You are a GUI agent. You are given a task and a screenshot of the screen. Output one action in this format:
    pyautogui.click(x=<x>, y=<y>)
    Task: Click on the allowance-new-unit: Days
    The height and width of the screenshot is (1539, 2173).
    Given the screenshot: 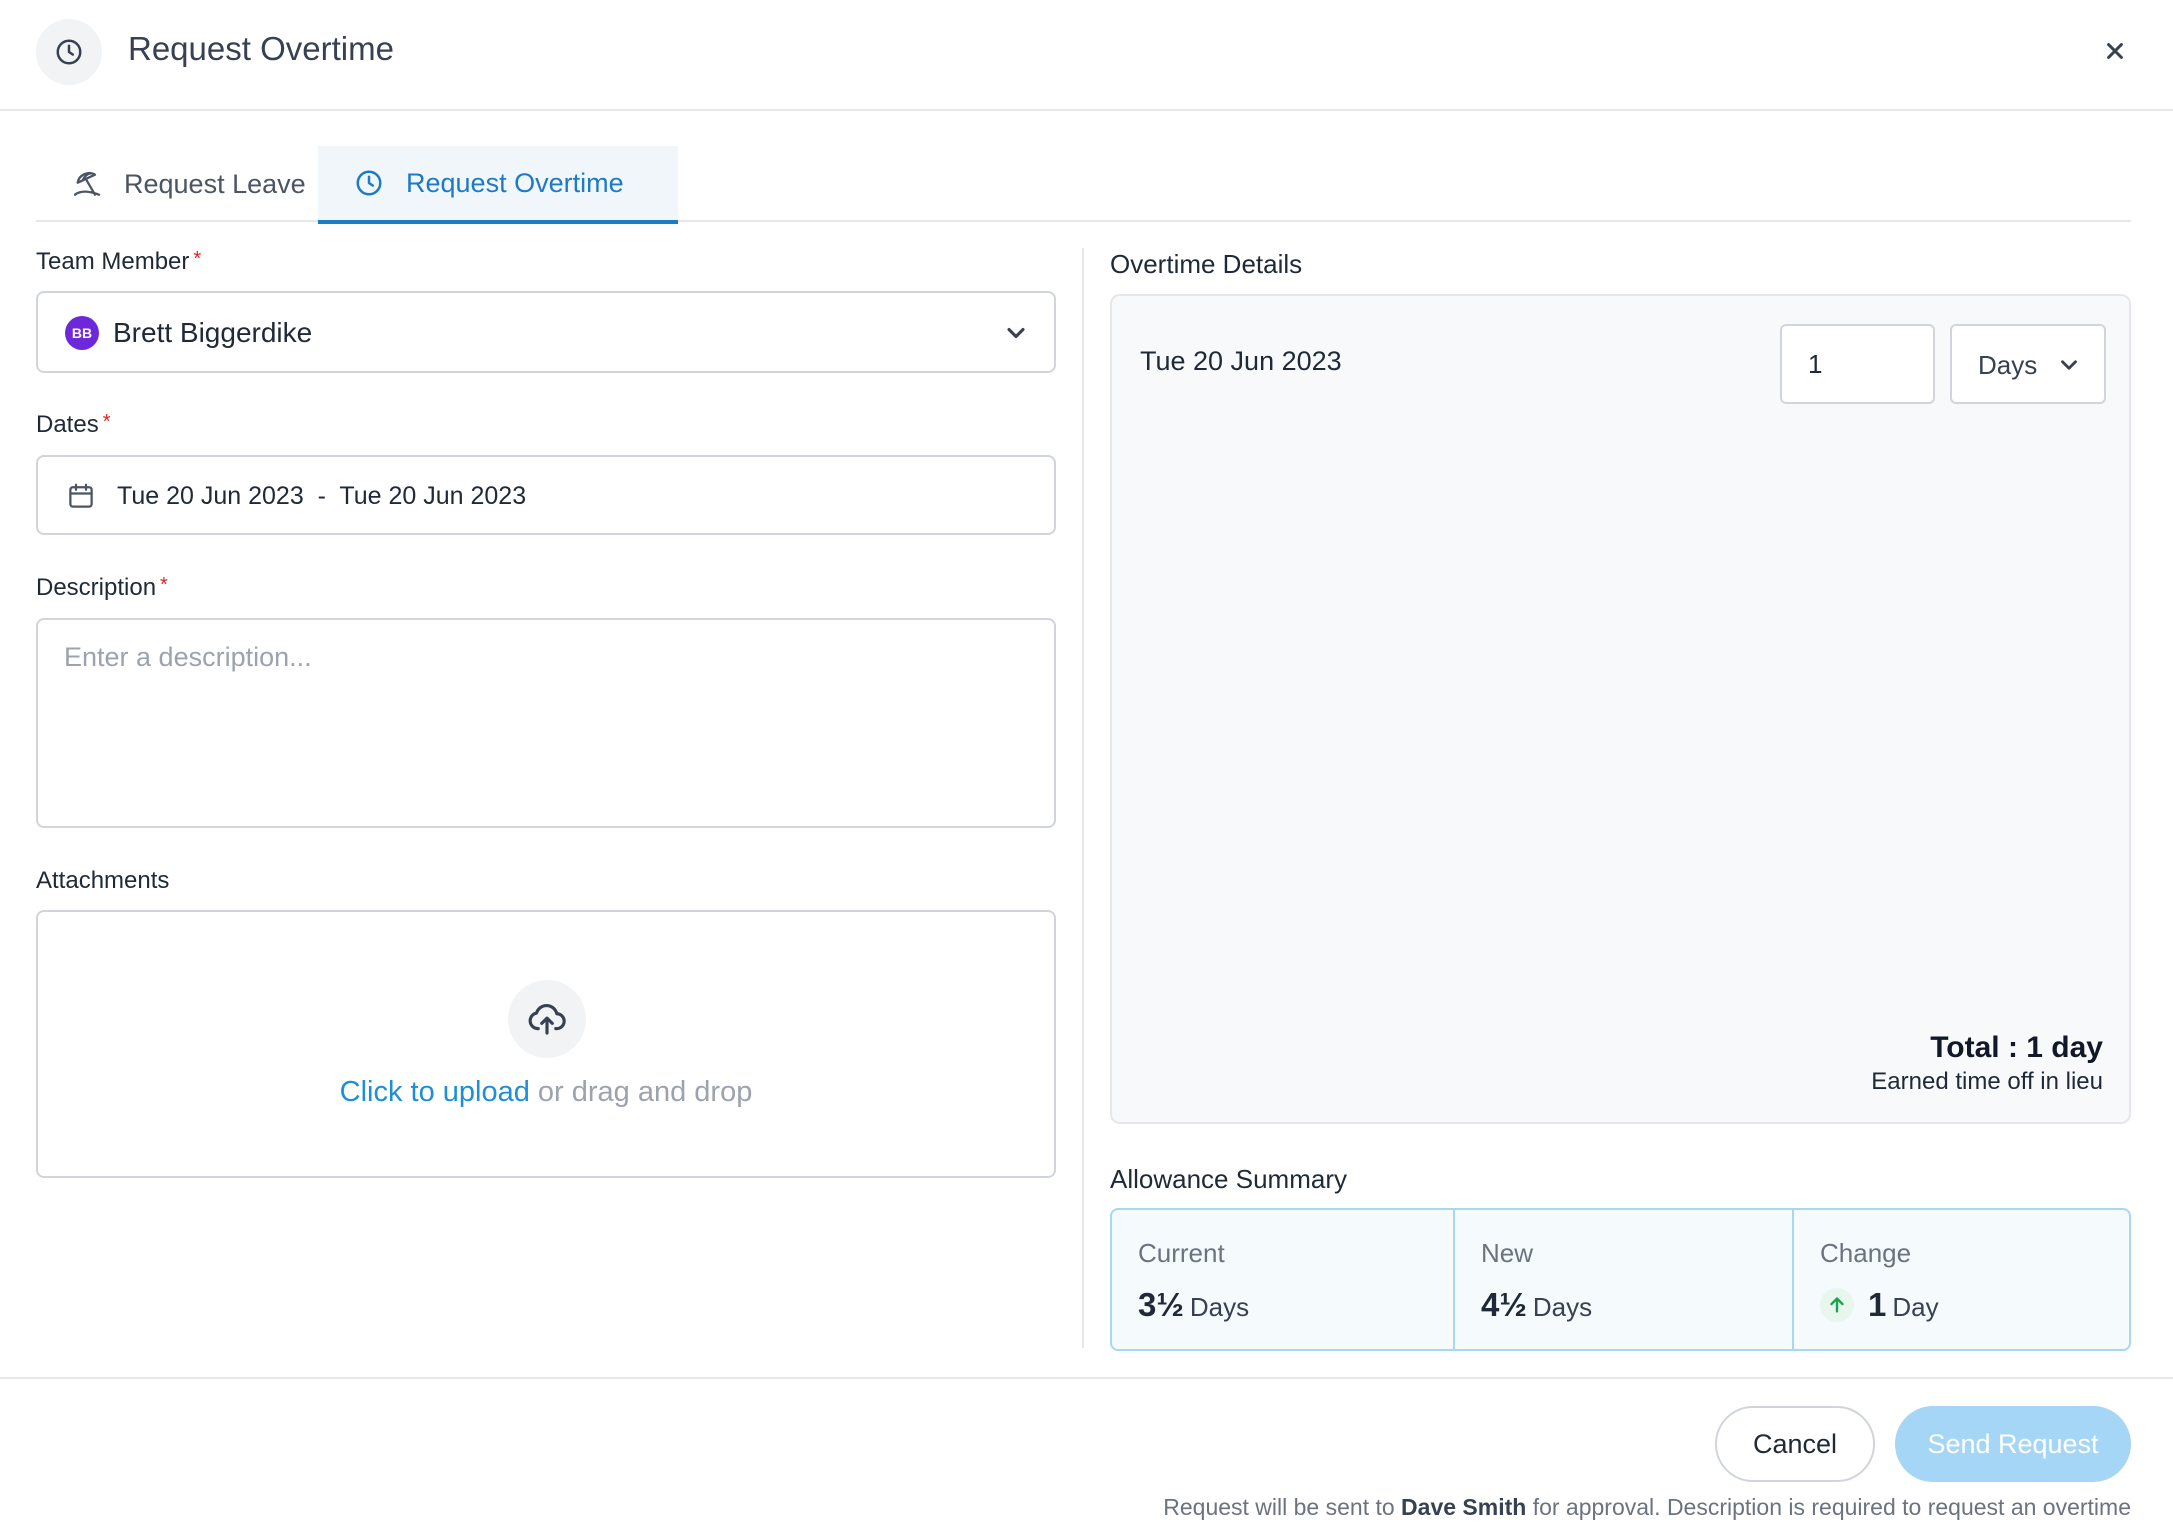 What is the action you would take?
    pyautogui.click(x=1562, y=1307)
    